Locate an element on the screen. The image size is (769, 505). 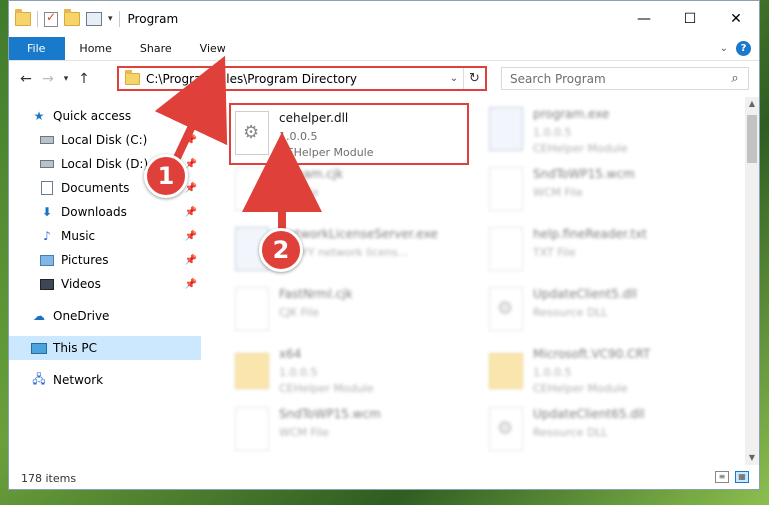
sidebar-item-label: Videos is located at coordinates (81, 284).